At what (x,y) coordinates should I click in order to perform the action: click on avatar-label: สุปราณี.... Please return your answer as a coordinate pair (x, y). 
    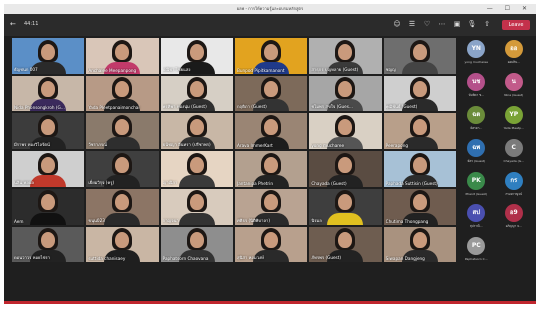
    Looking at the image, I should click on (476, 226).